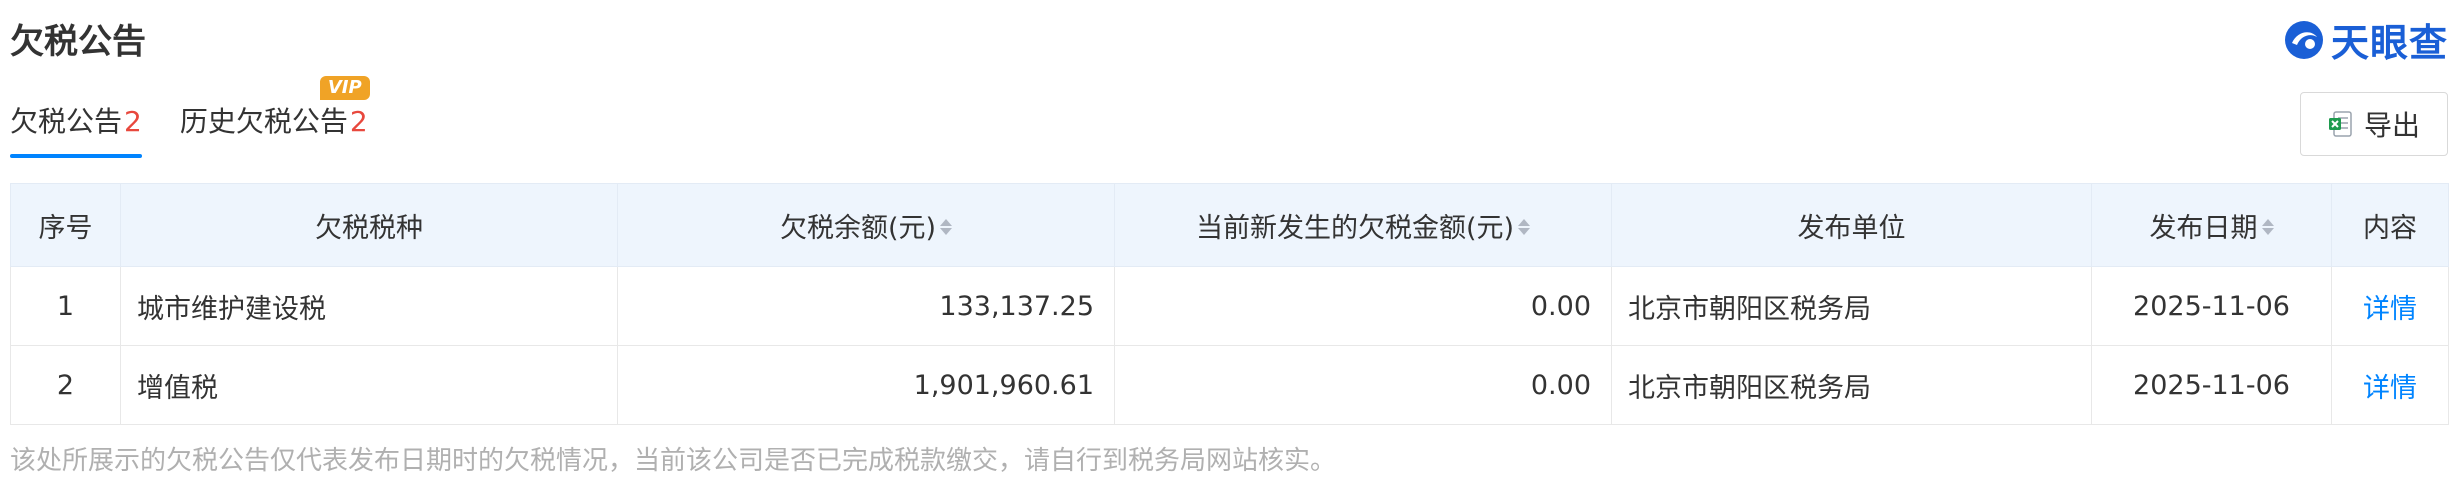 The image size is (2458, 482). I want to click on col-header-label: 当前新发生的欠税金额(元), so click(1355, 228).